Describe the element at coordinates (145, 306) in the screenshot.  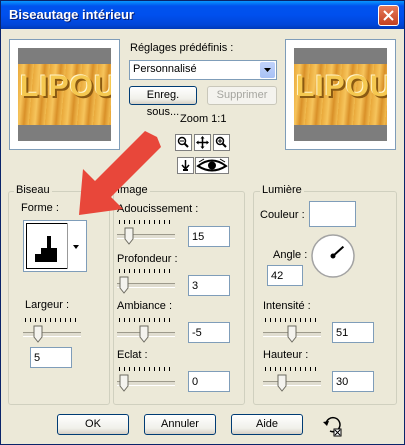
I see `ambience-label: Ambiance :` at that location.